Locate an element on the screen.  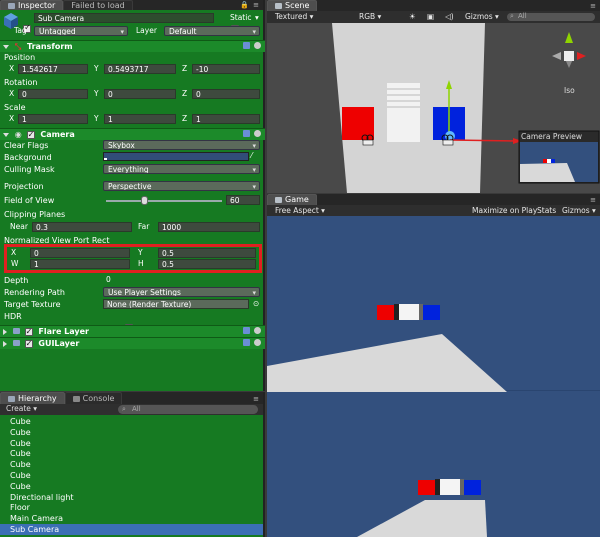
audio-toggle-icon: ◁) is located at coordinates (449, 16).